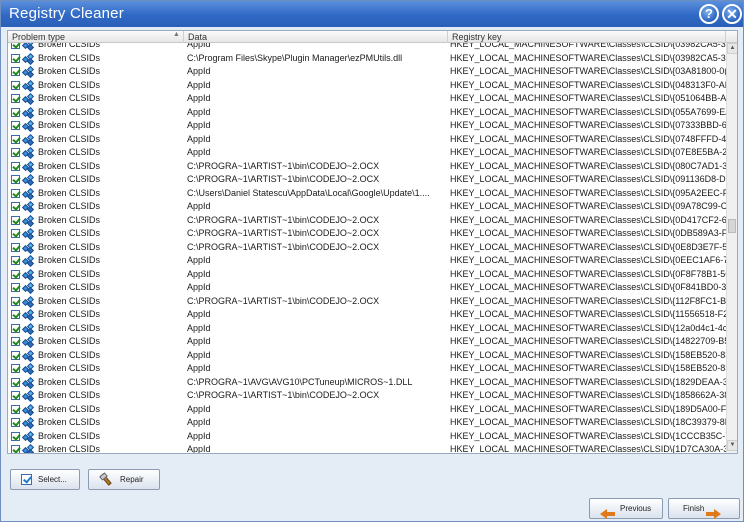  Describe the element at coordinates (709, 14) in the screenshot. I see `help-icon: ?` at that location.